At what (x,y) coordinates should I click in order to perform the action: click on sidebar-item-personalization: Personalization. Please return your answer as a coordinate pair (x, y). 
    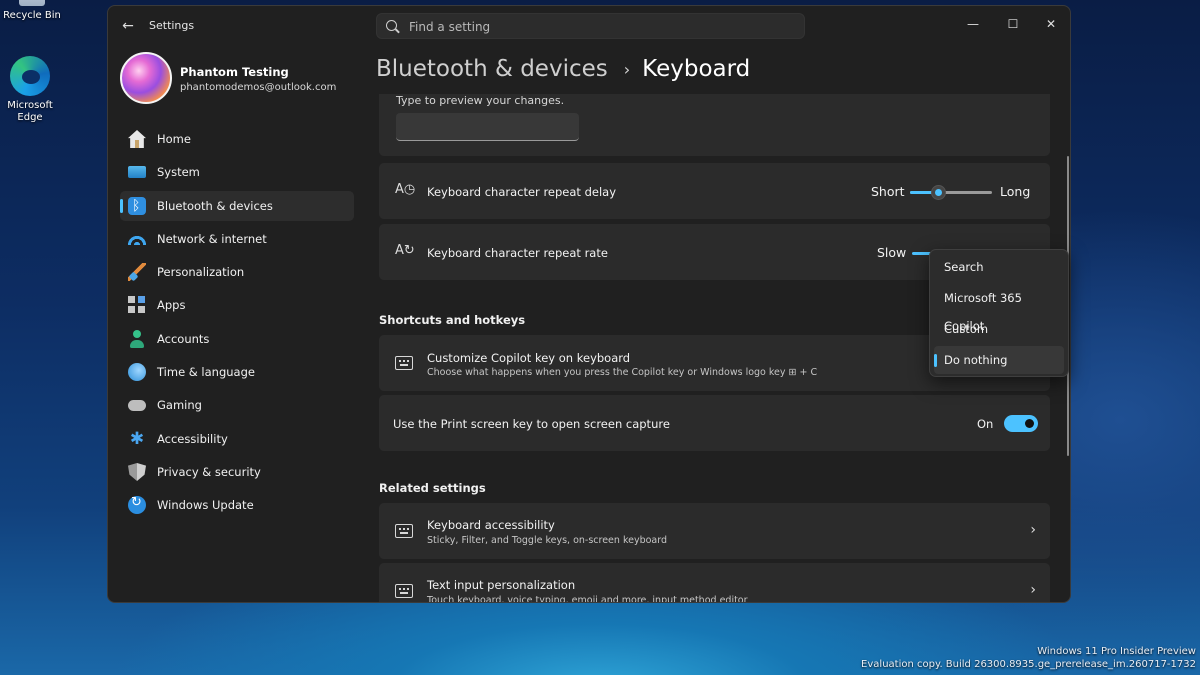
    Looking at the image, I should click on (237, 272).